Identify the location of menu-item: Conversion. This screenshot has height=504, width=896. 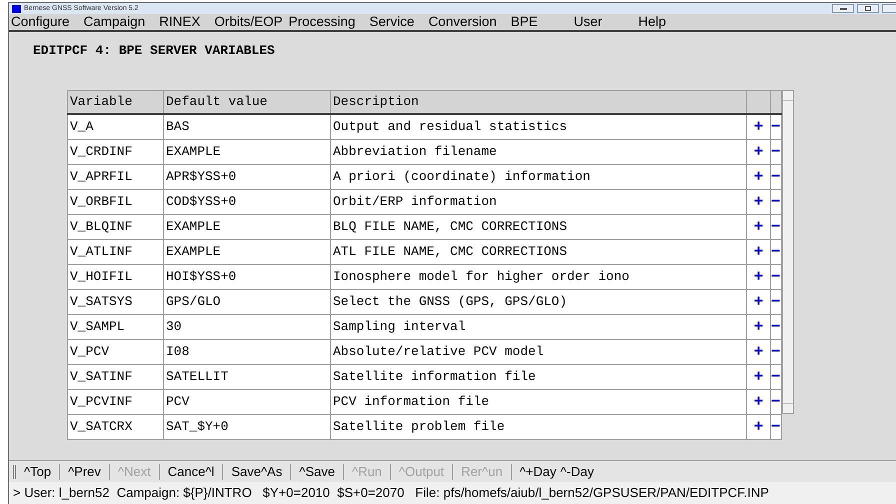
(462, 22).